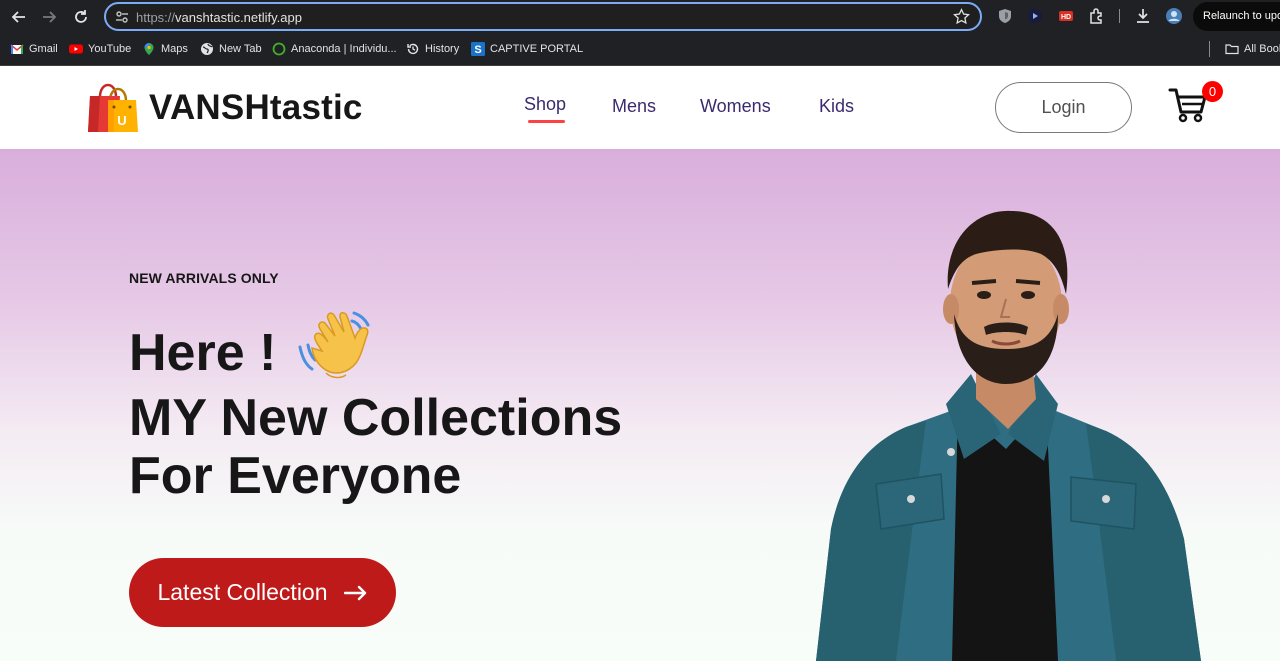 This screenshot has height=661, width=1280. I want to click on nav-active-indicator, so click(546, 121).